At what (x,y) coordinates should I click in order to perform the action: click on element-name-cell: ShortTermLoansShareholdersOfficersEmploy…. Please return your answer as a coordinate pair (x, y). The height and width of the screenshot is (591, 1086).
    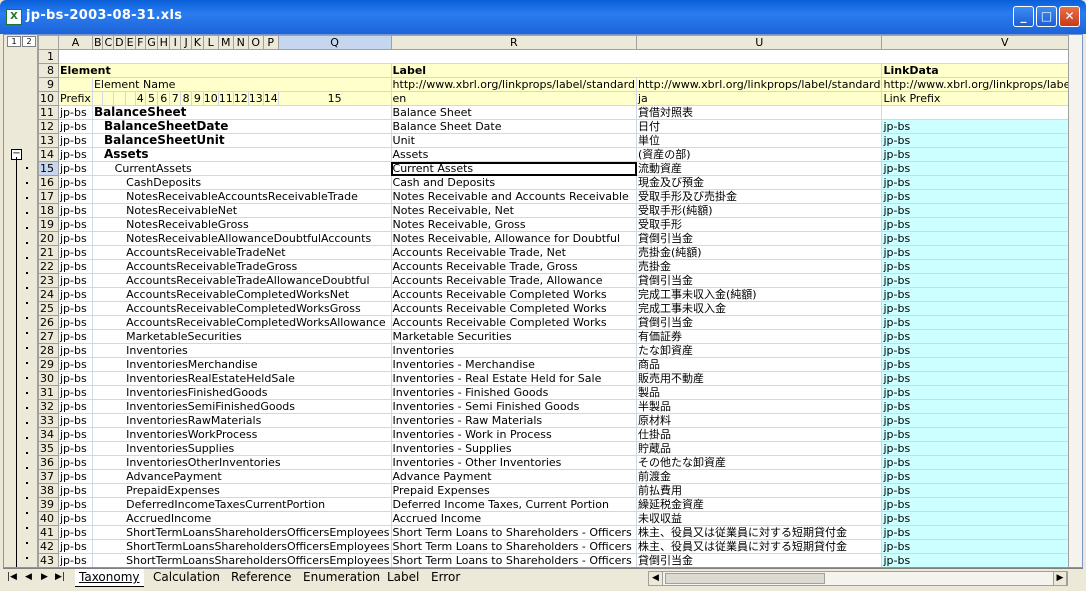
    Looking at the image, I should click on (258, 560).